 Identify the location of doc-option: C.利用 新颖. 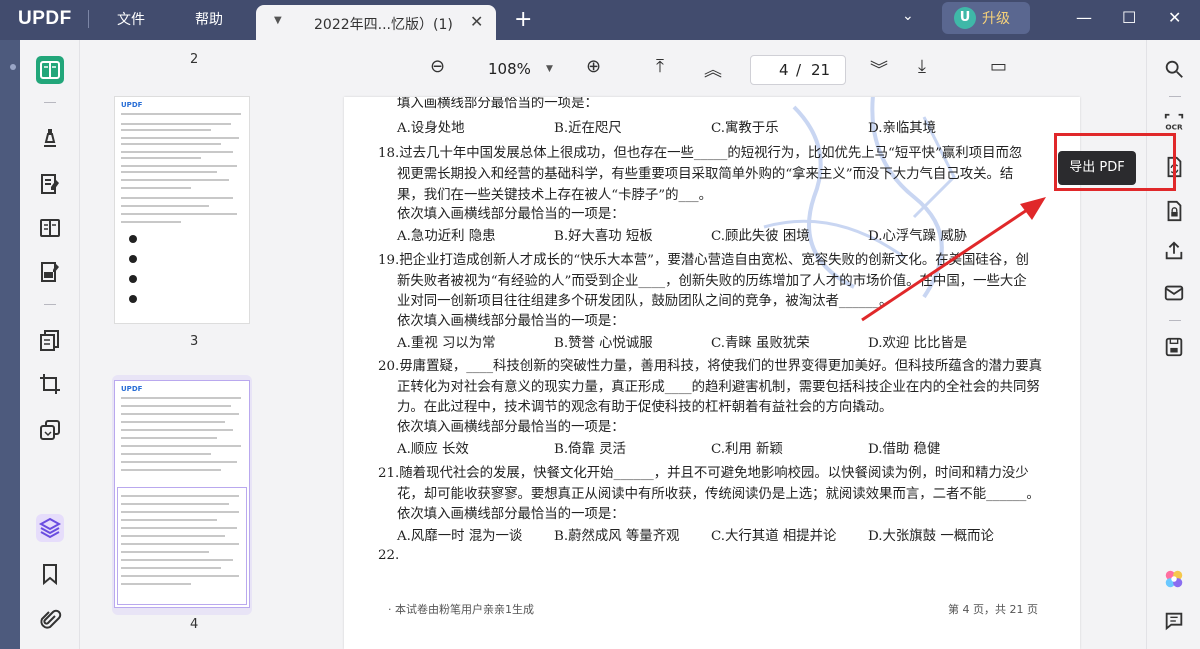
(747, 449).